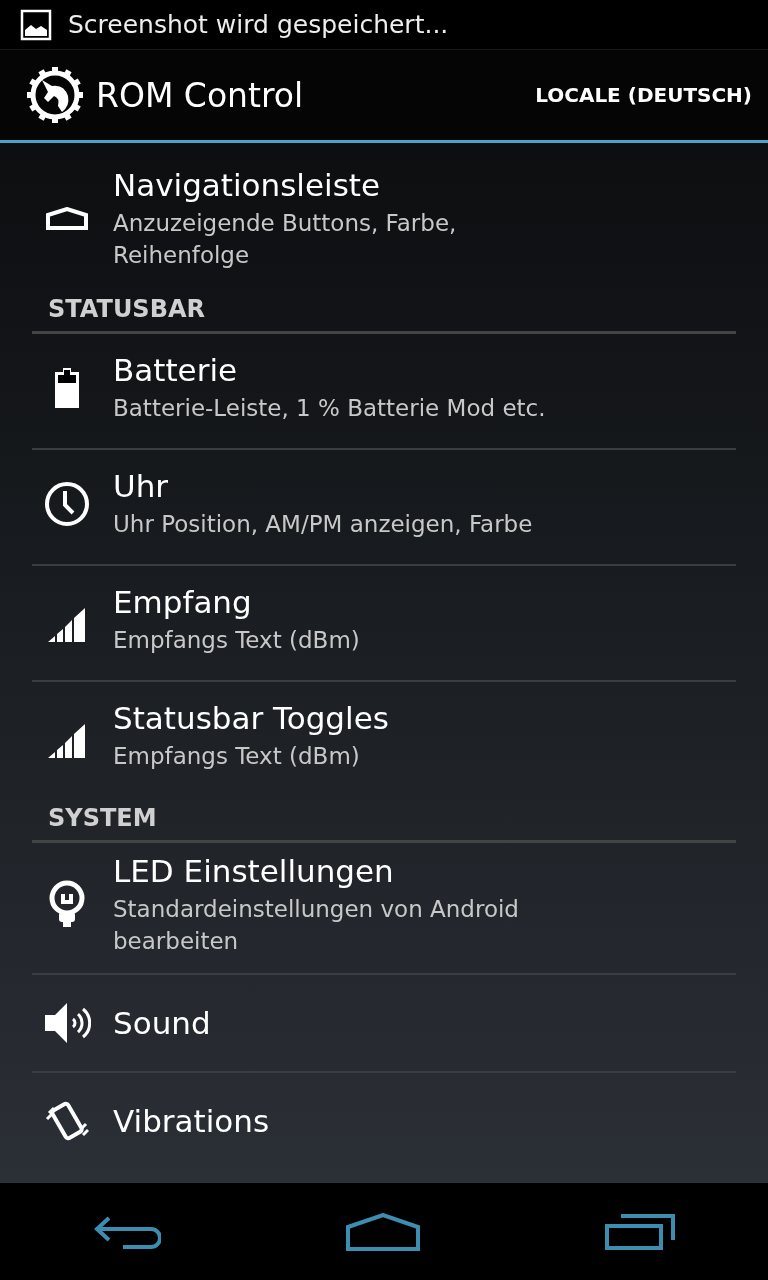  Describe the element at coordinates (348, 871) in the screenshot. I see `item-title: LED Einstellungen` at that location.